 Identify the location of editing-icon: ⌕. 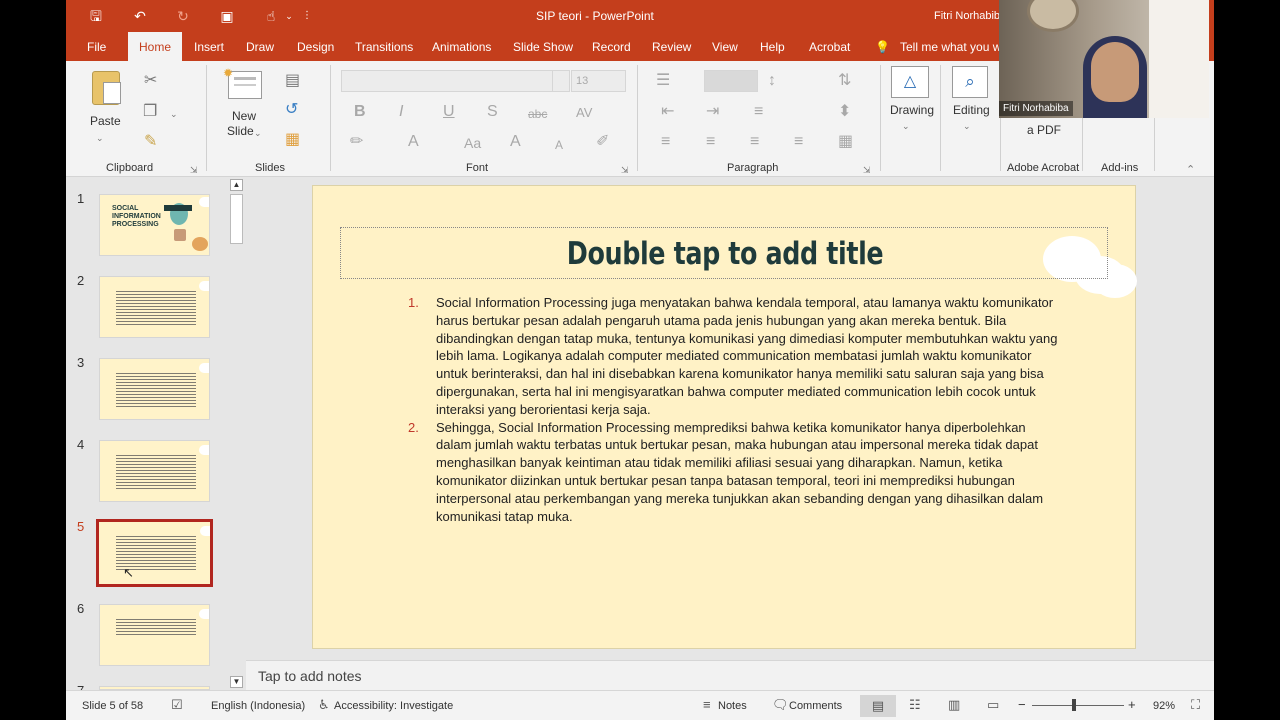
(970, 82).